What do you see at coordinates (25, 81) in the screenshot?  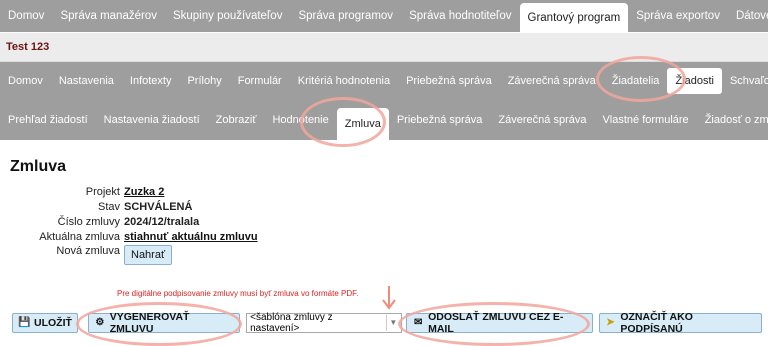 I see `program-nav-item: Domov` at bounding box center [25, 81].